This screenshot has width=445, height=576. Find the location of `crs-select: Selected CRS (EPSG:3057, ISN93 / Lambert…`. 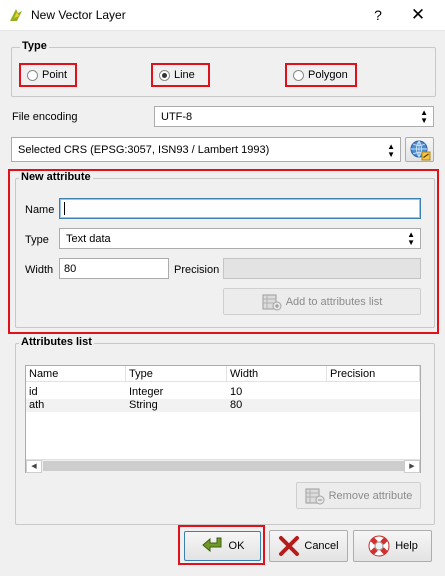

crs-select: Selected CRS (EPSG:3057, ISN93 / Lambert… is located at coordinates (206, 149).